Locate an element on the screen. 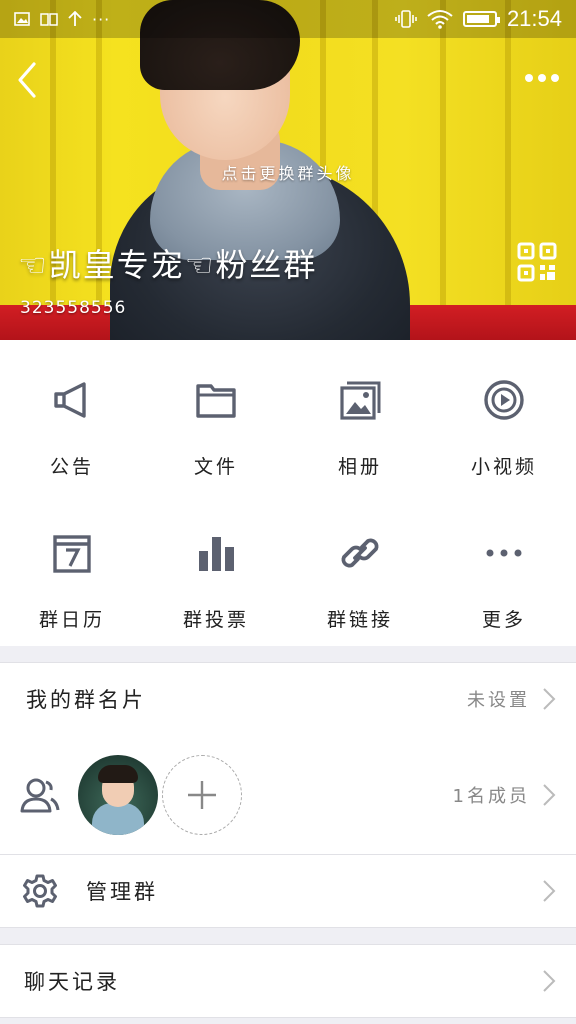 The width and height of the screenshot is (576, 1024). members-icon is located at coordinates (40, 795).